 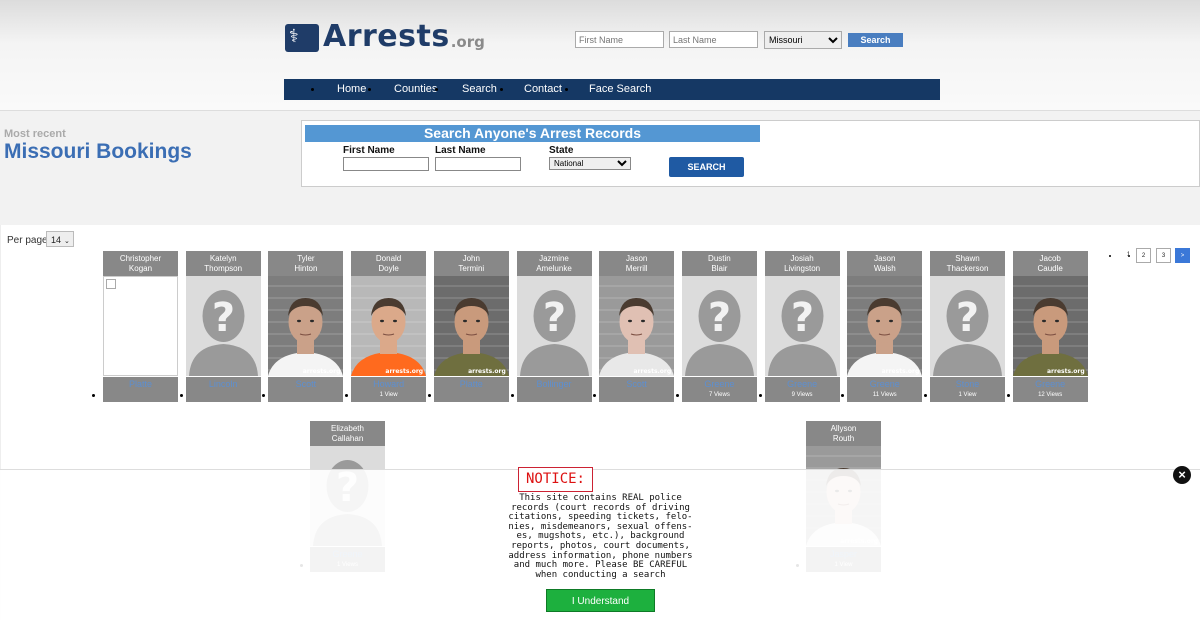 I want to click on search-box-title: Search Anyone's Arrest Records, so click(x=532, y=133).